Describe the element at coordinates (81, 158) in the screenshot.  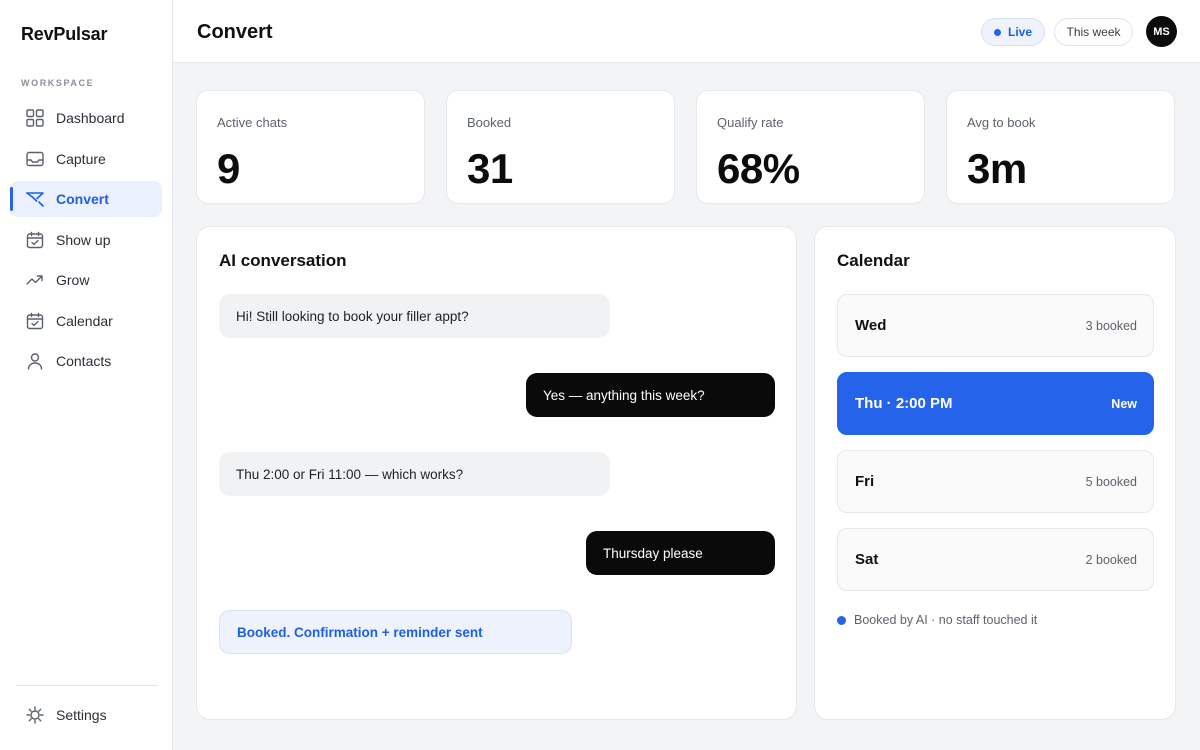
I see `sidebar-item-label: Capture` at that location.